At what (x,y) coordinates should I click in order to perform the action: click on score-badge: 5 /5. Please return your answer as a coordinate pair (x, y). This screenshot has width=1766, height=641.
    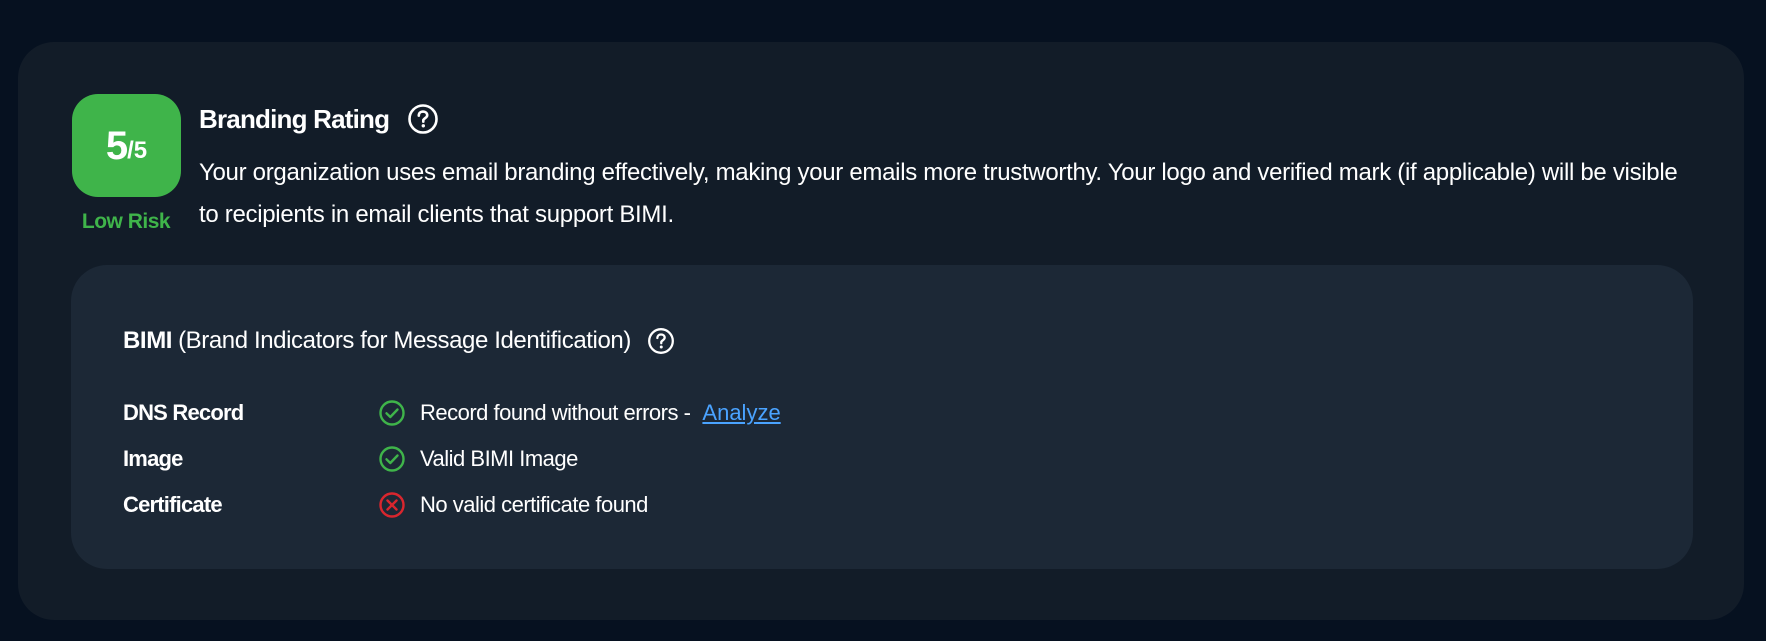
    Looking at the image, I should click on (126, 145).